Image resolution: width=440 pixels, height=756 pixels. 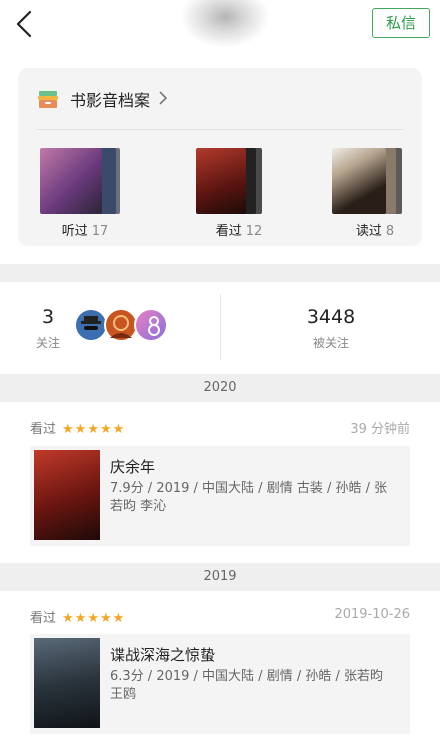 What do you see at coordinates (331, 317) in the screenshot?
I see `followers-count: 3448` at bounding box center [331, 317].